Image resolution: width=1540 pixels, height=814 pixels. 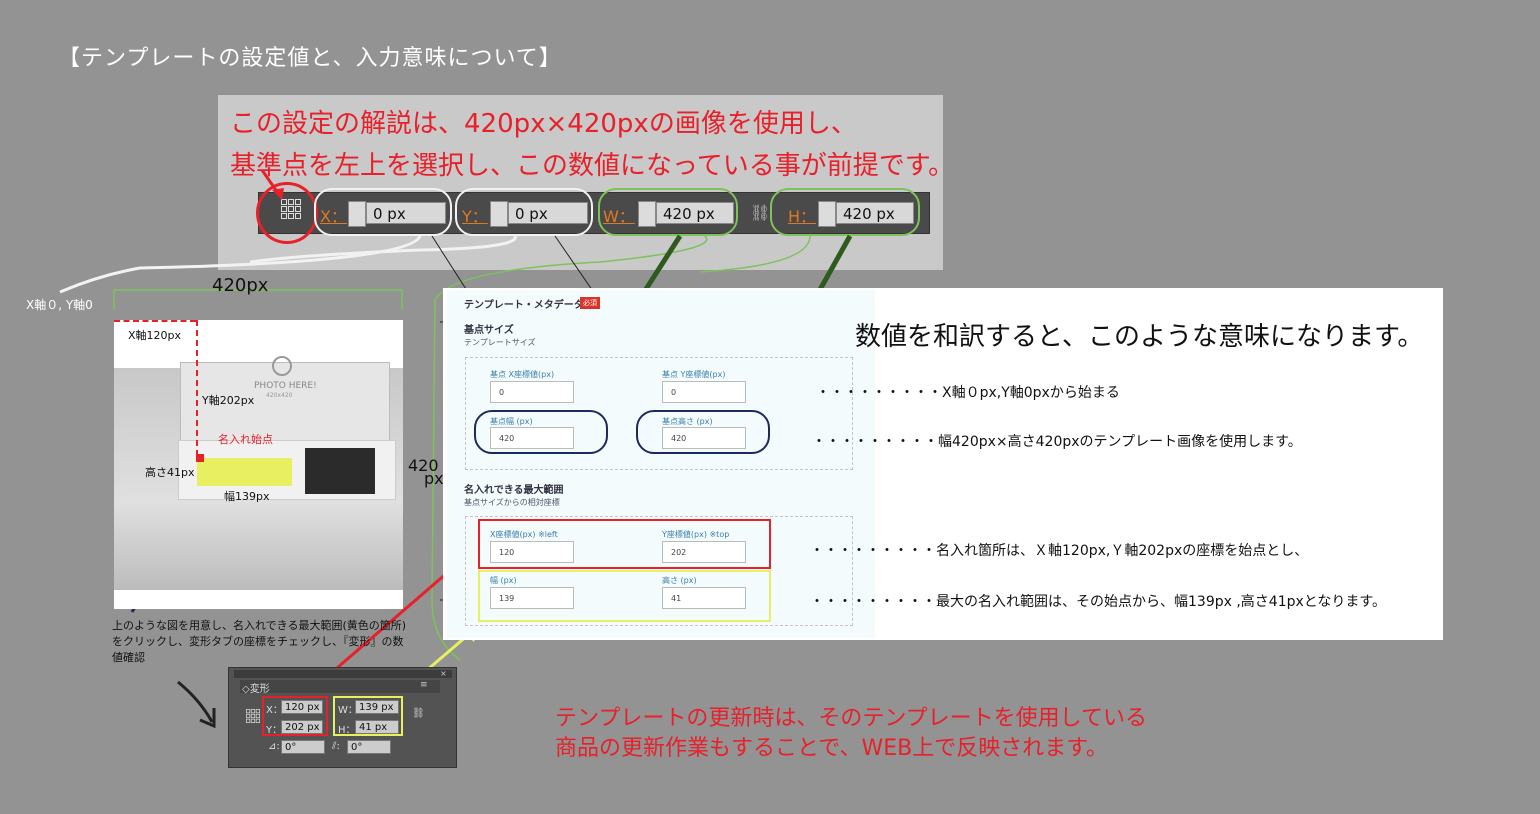 What do you see at coordinates (832, 748) in the screenshot?
I see `bottom-note-line2: 商品の更新作業もすることで、WEB上で反映されます。` at bounding box center [832, 748].